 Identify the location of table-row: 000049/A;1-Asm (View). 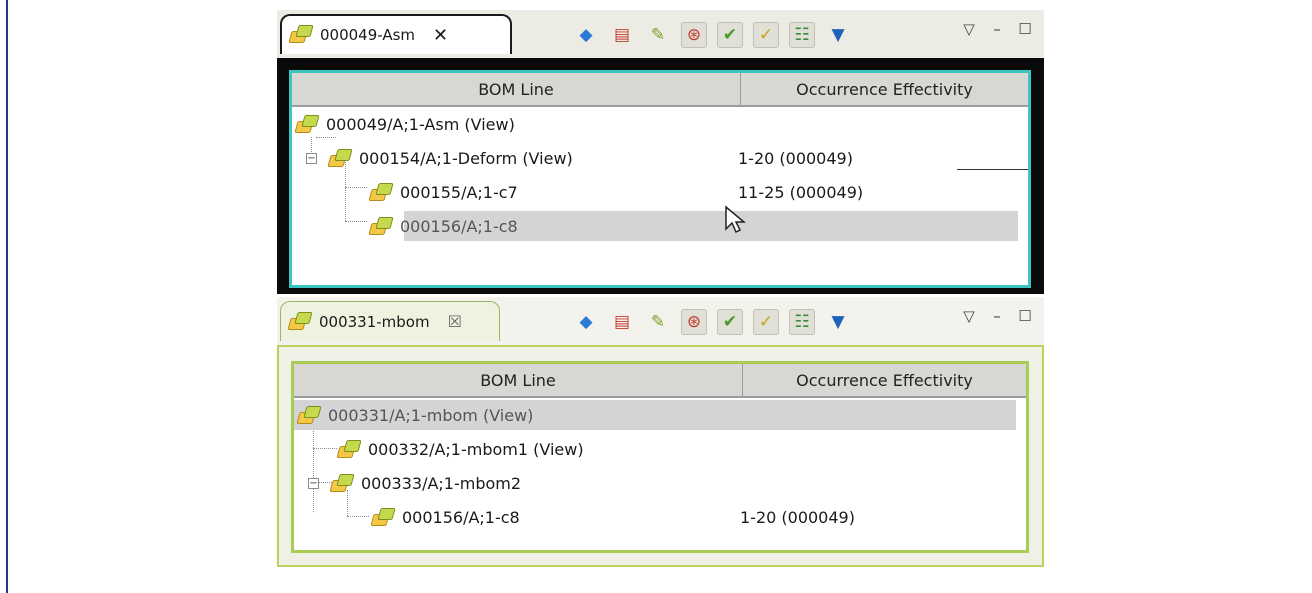
(660, 124).